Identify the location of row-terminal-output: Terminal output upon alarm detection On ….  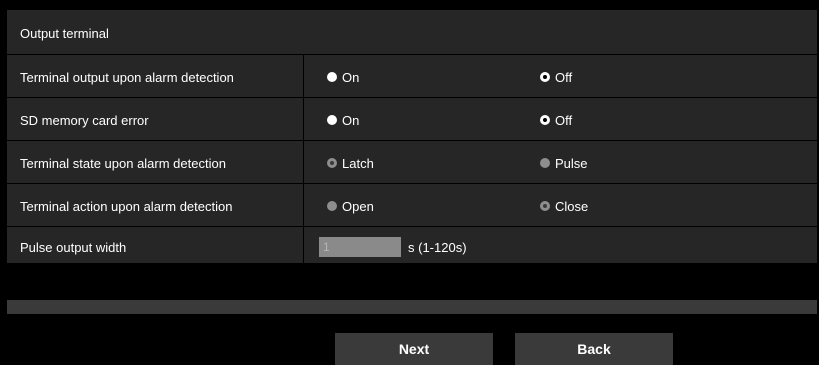
(412, 75).